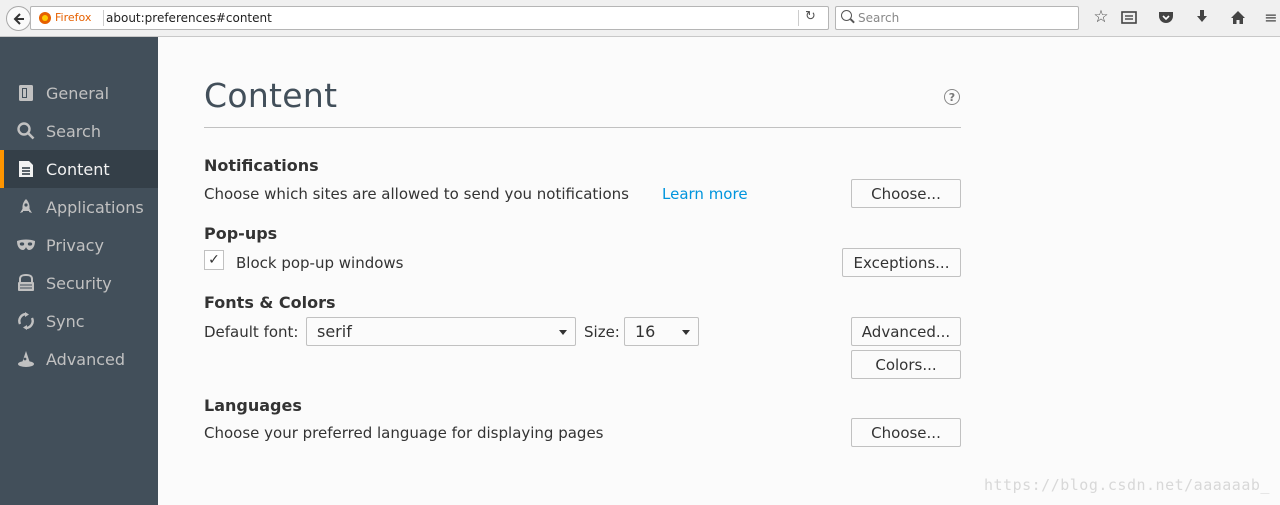  I want to click on sidebar-item-label: Advanced, so click(86, 359).